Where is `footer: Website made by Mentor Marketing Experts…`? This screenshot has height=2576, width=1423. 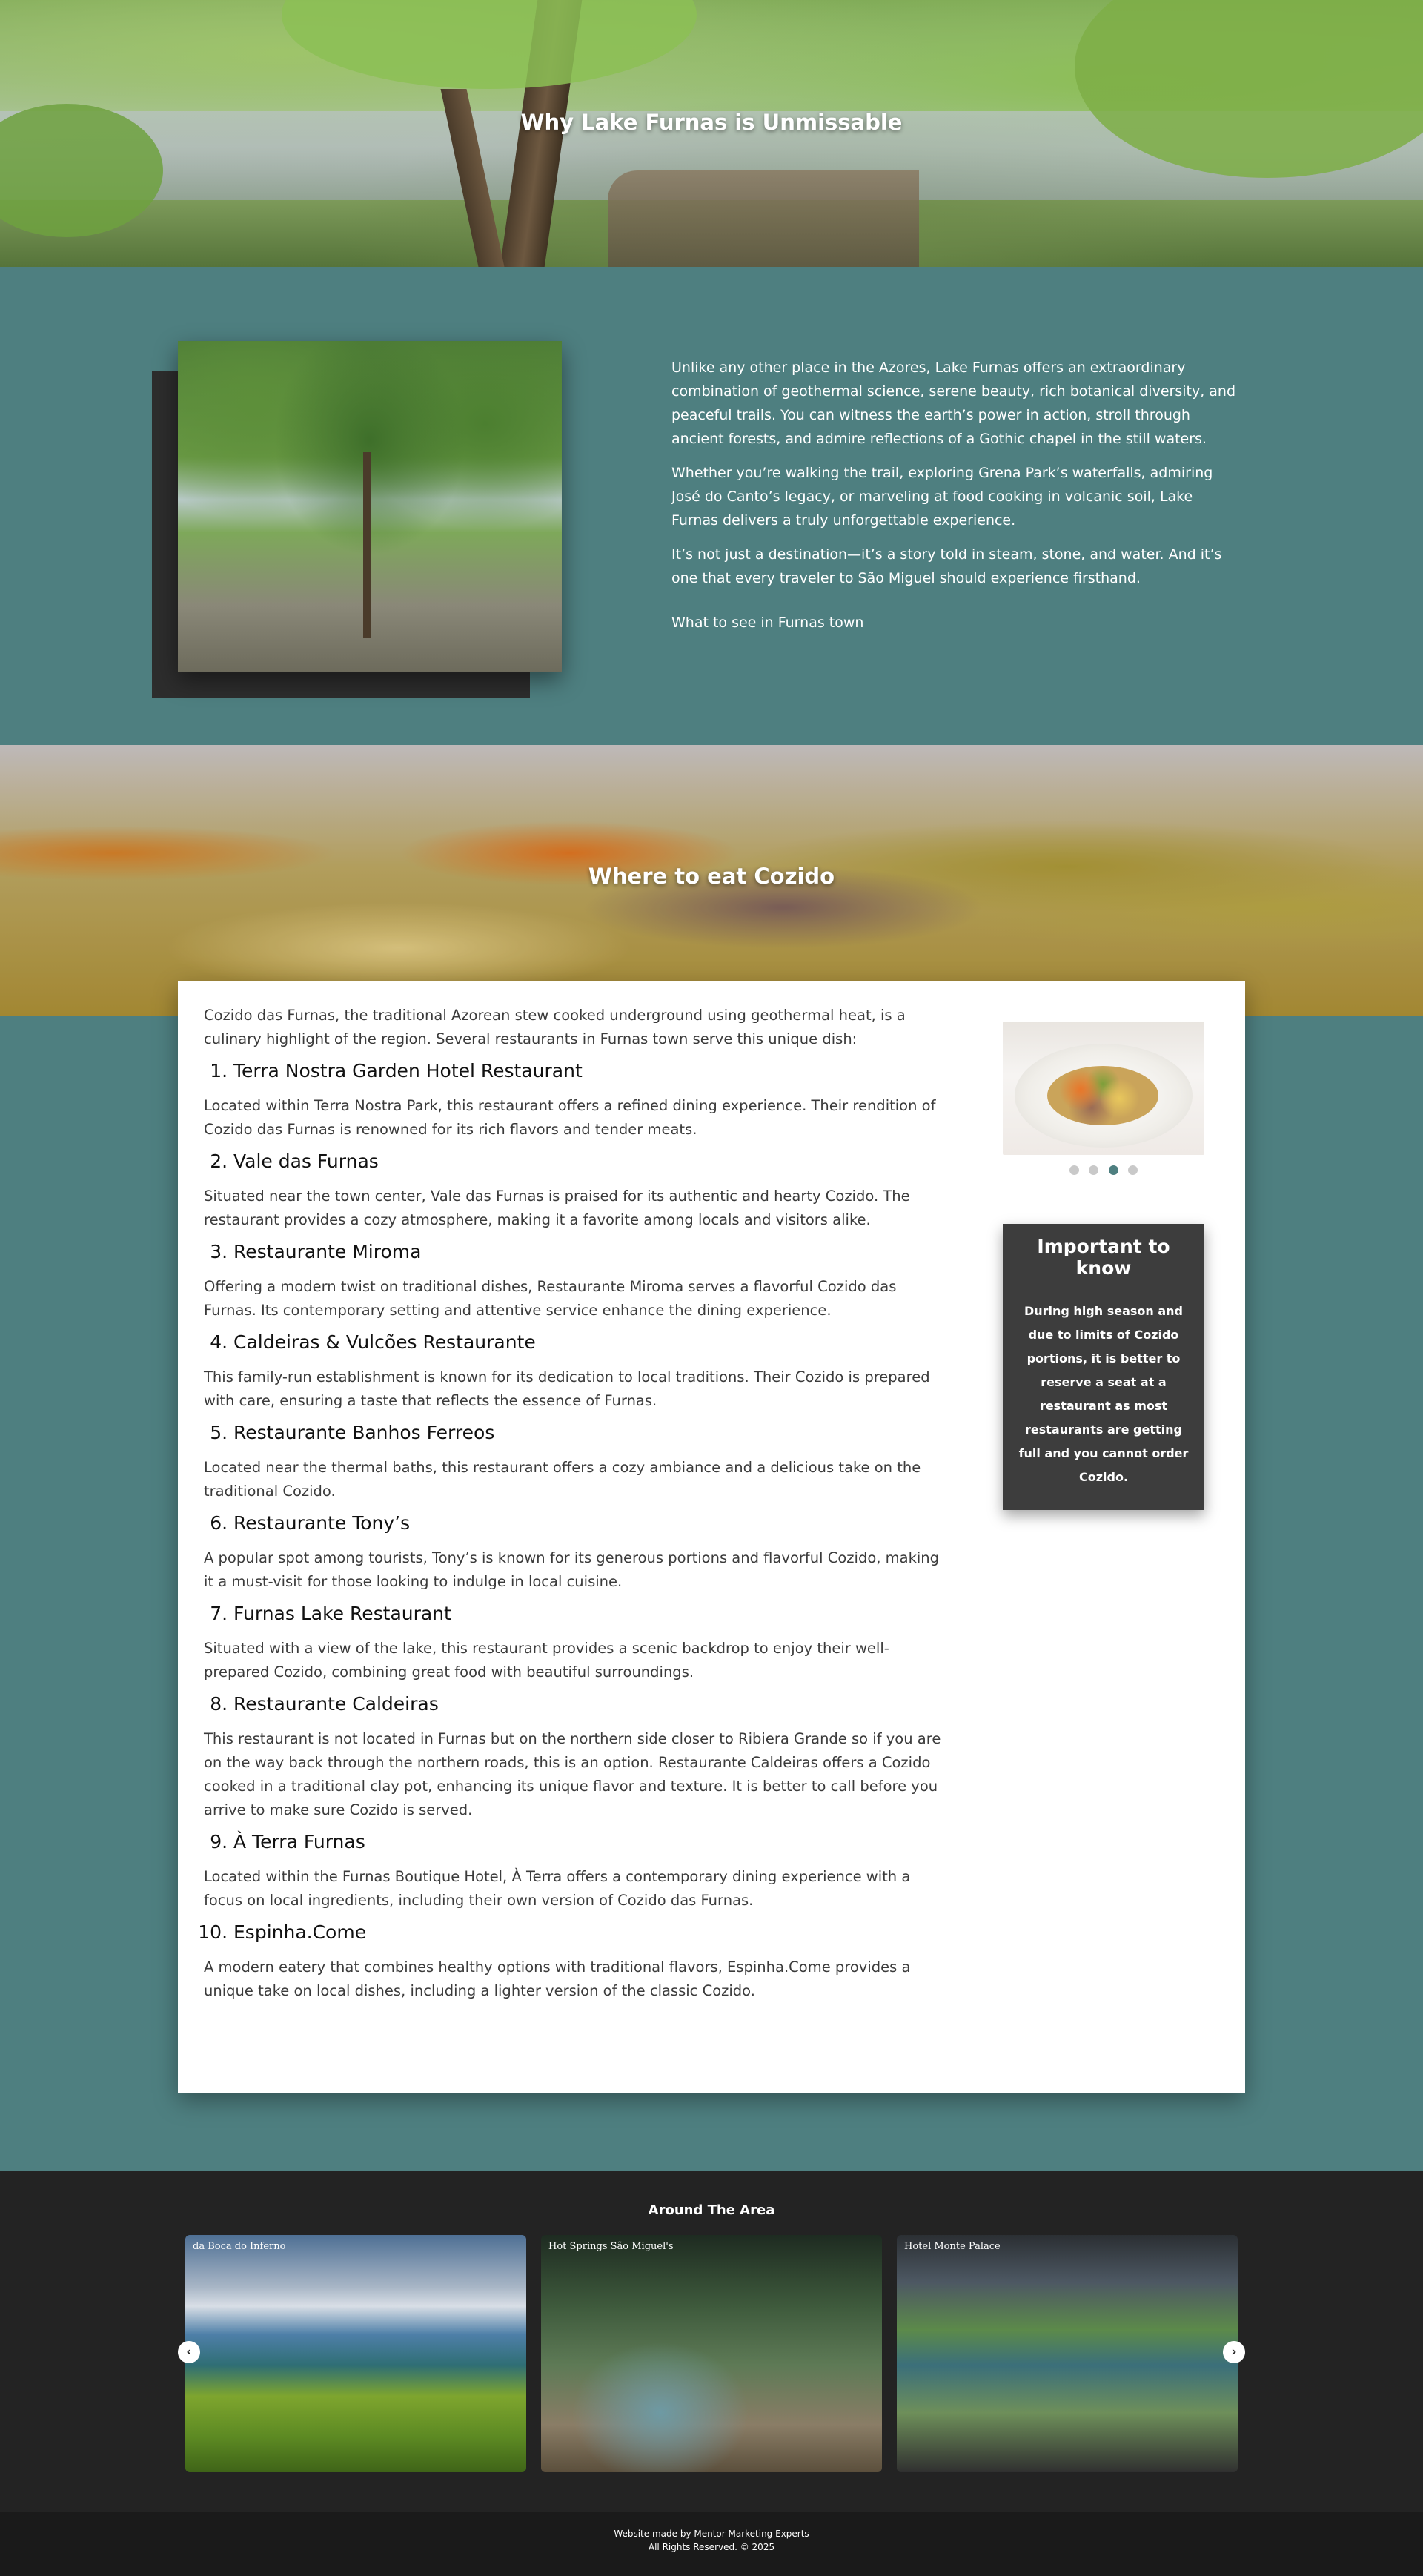 footer: Website made by Mentor Marketing Experts… is located at coordinates (711, 2544).